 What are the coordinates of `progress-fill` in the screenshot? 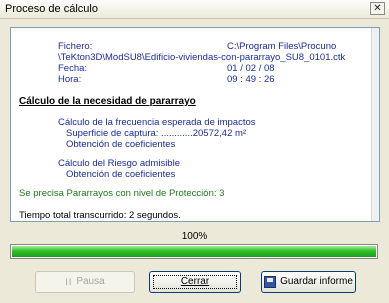 It's located at (194, 251).